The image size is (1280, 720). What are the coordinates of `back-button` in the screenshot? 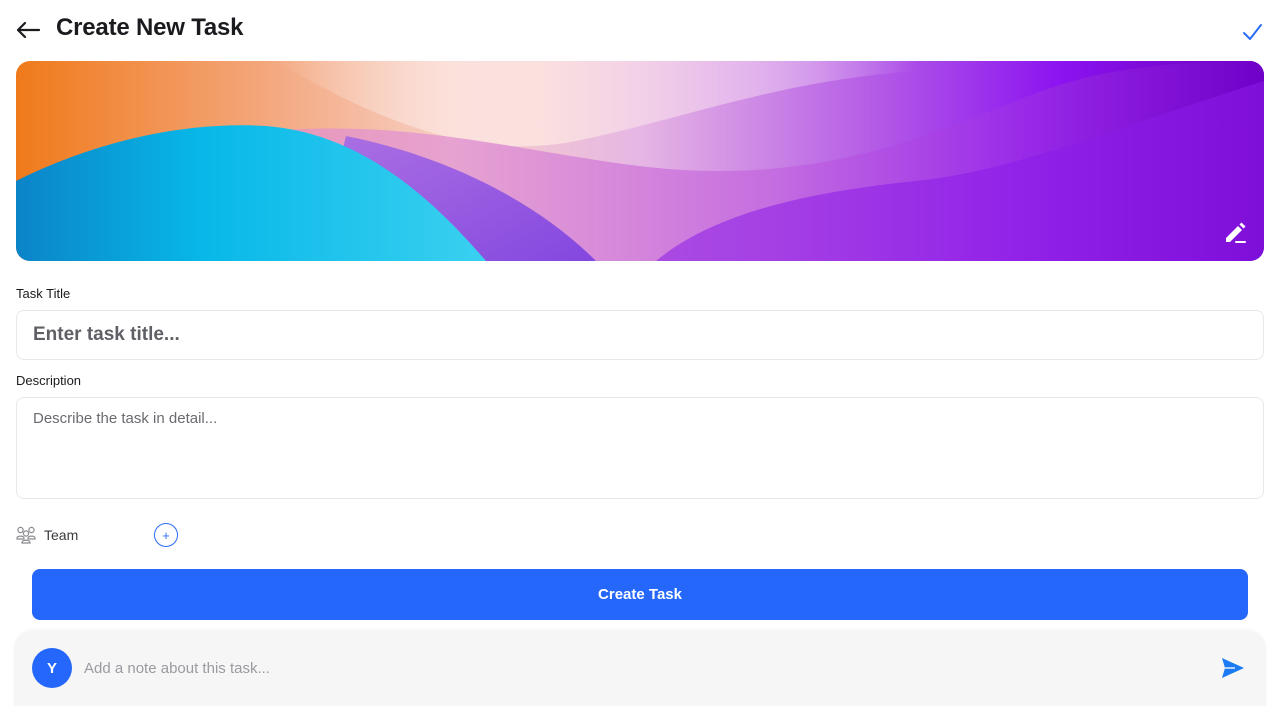 It's located at (28, 30).